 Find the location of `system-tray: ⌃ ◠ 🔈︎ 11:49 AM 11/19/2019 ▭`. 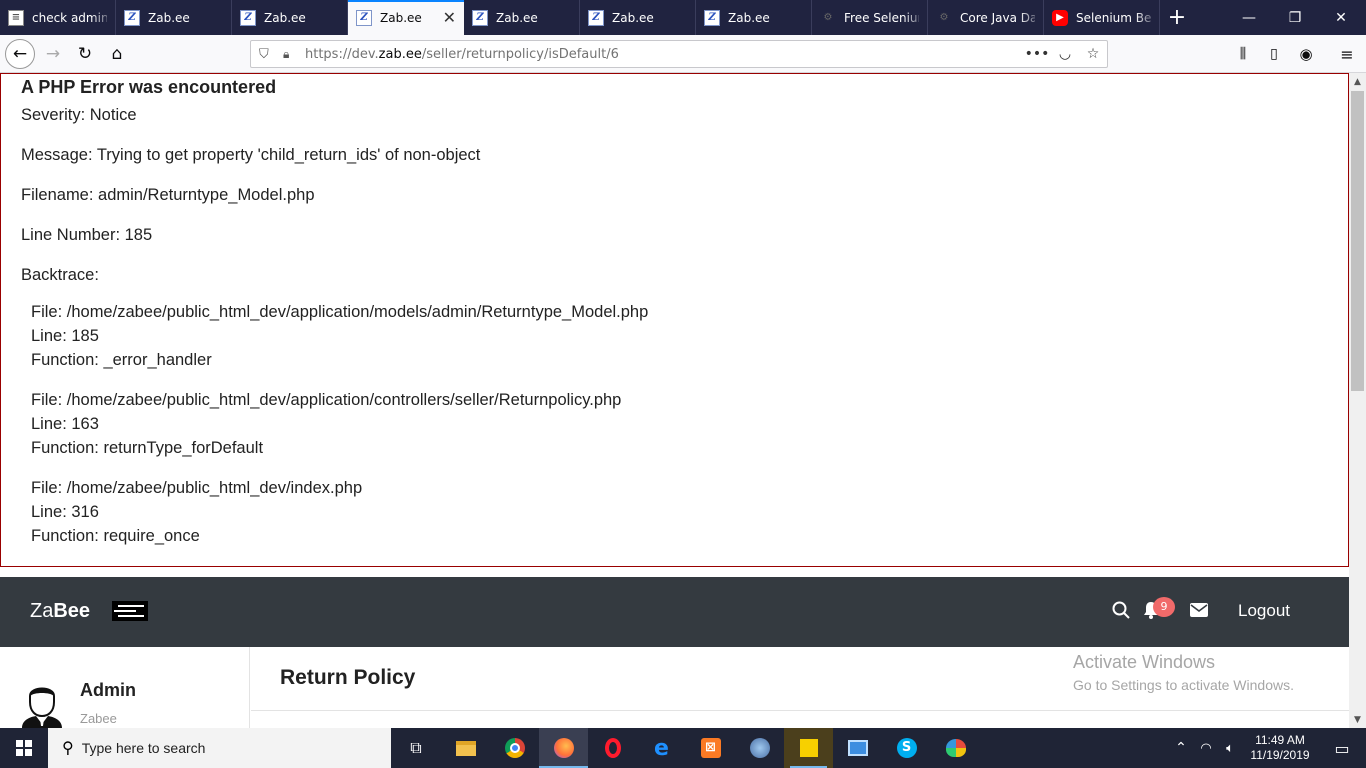

system-tray: ⌃ ◠ 🔈︎ 11:49 AM 11/19/2019 ▭ is located at coordinates (1267, 748).